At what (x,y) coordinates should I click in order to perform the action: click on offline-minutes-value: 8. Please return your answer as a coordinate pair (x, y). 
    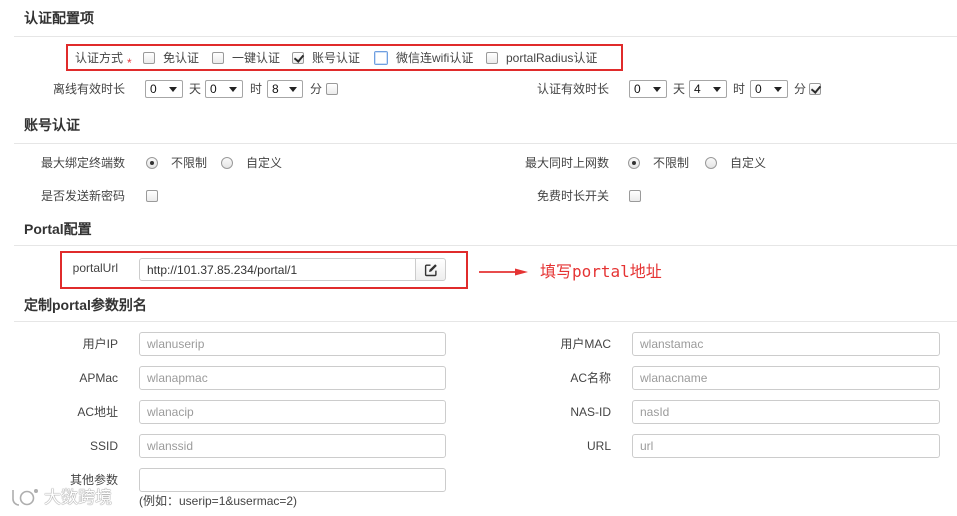
    Looking at the image, I should click on (275, 89).